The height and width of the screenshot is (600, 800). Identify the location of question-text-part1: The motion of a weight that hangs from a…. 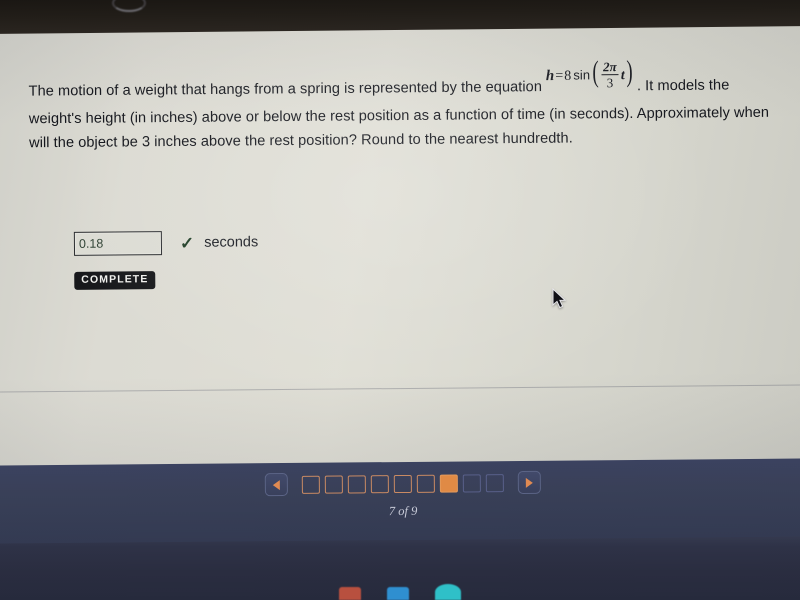
(285, 89).